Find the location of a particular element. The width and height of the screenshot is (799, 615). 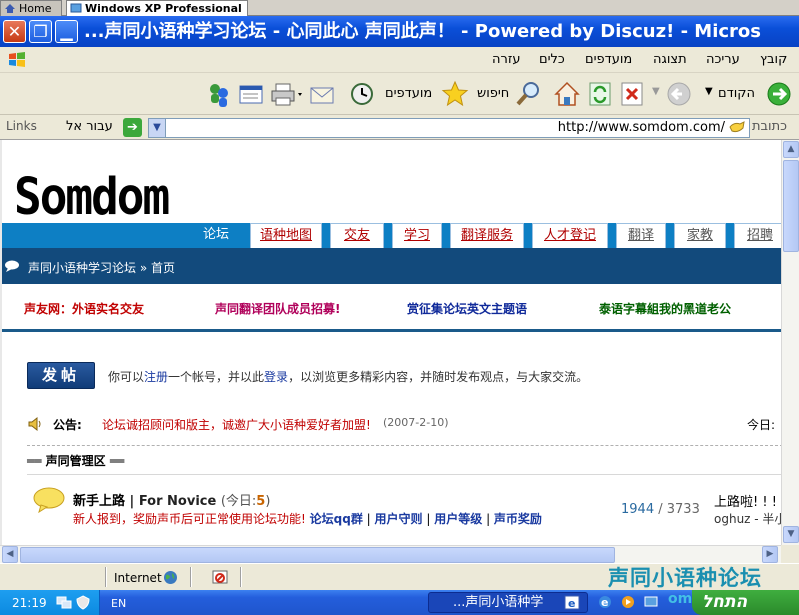

scroll-left-icon: ◀ is located at coordinates (10, 554).